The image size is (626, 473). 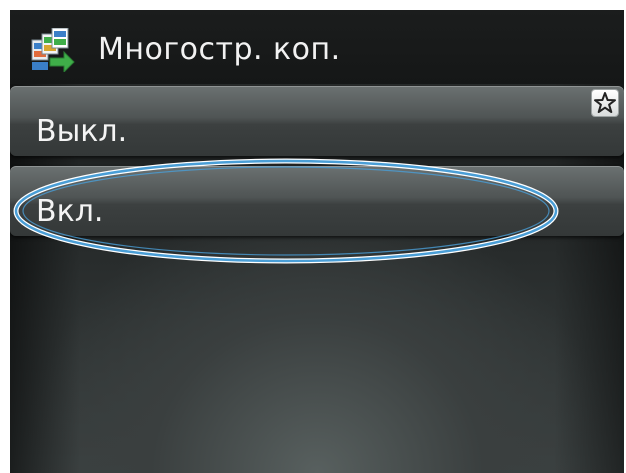 What do you see at coordinates (219, 49) in the screenshot?
I see `page-title: Многостр. коп.` at bounding box center [219, 49].